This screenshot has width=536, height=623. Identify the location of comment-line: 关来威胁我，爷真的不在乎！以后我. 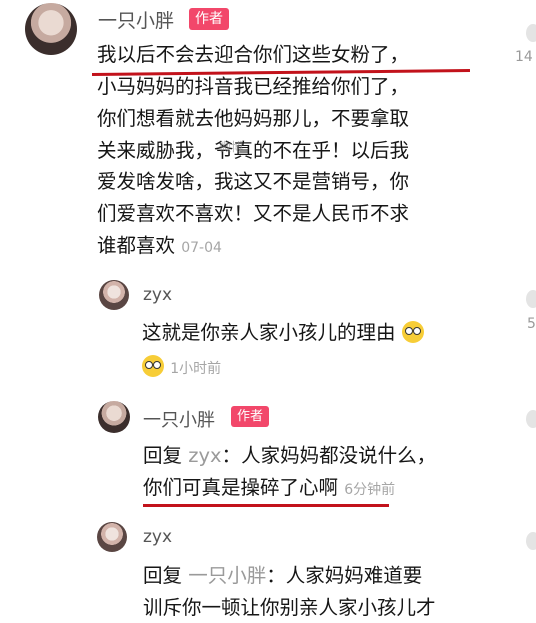
(253, 150).